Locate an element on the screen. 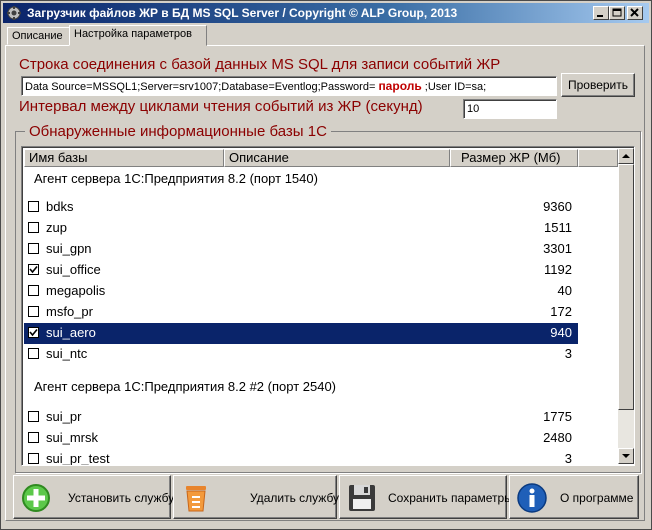 The height and width of the screenshot is (530, 652). connection-string-suffix: ;User ID=sa; is located at coordinates (455, 87).